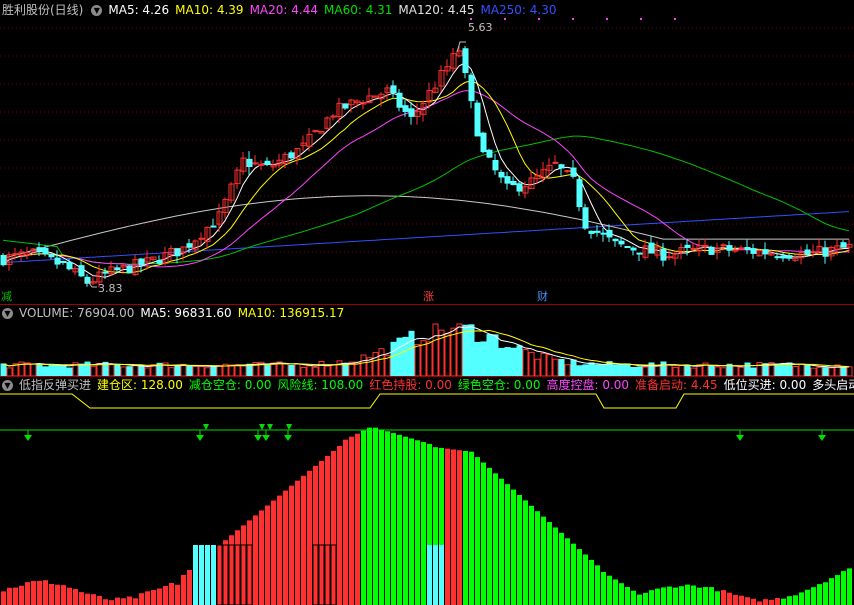  Describe the element at coordinates (230, 385) in the screenshot. I see `indicator-jiancangkongcang: 减仓空仓: 0.00` at that location.